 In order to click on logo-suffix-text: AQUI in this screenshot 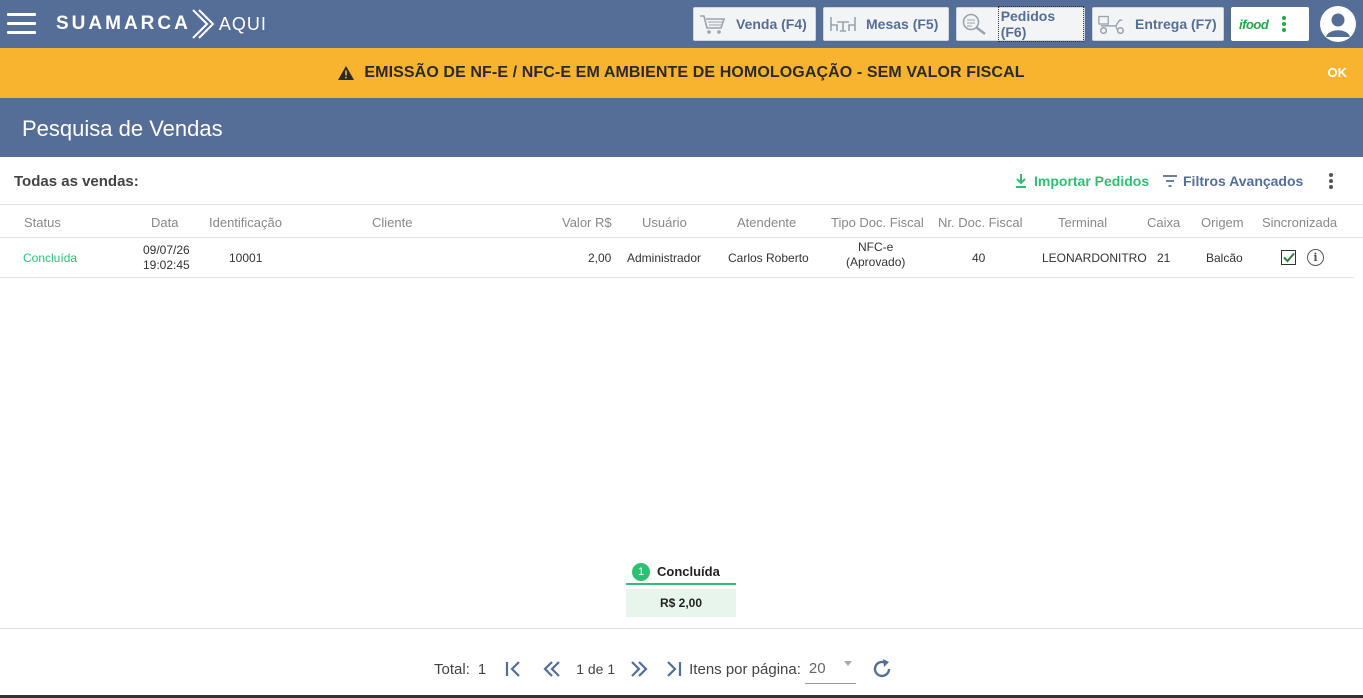, I will do `click(242, 23)`.